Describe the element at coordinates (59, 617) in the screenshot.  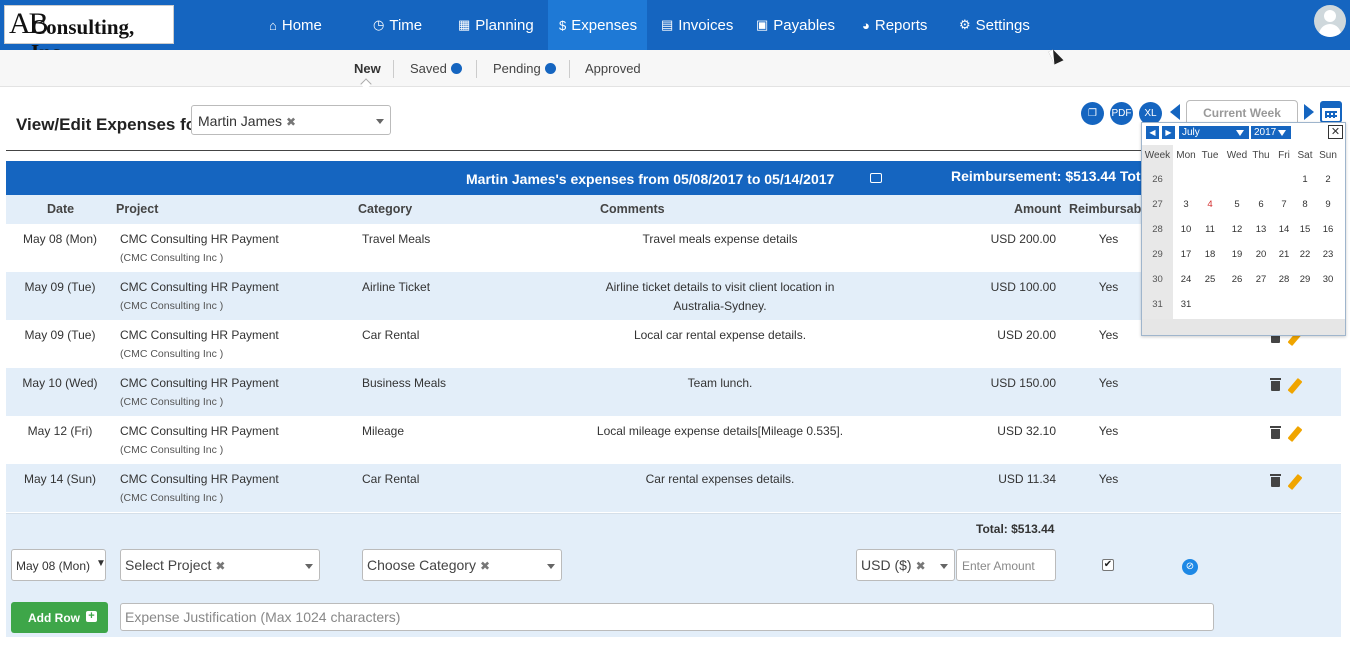
I see `add-row-button: Add Row +` at that location.